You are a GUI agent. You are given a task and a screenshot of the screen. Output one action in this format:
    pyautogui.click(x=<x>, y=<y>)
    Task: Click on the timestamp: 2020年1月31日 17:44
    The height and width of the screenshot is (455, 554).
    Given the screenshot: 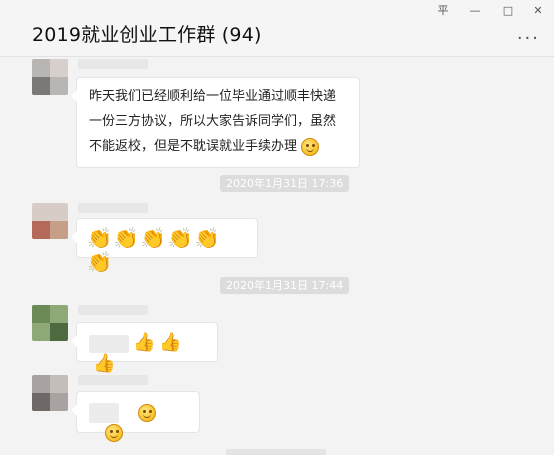 What is the action you would take?
    pyautogui.click(x=285, y=285)
    